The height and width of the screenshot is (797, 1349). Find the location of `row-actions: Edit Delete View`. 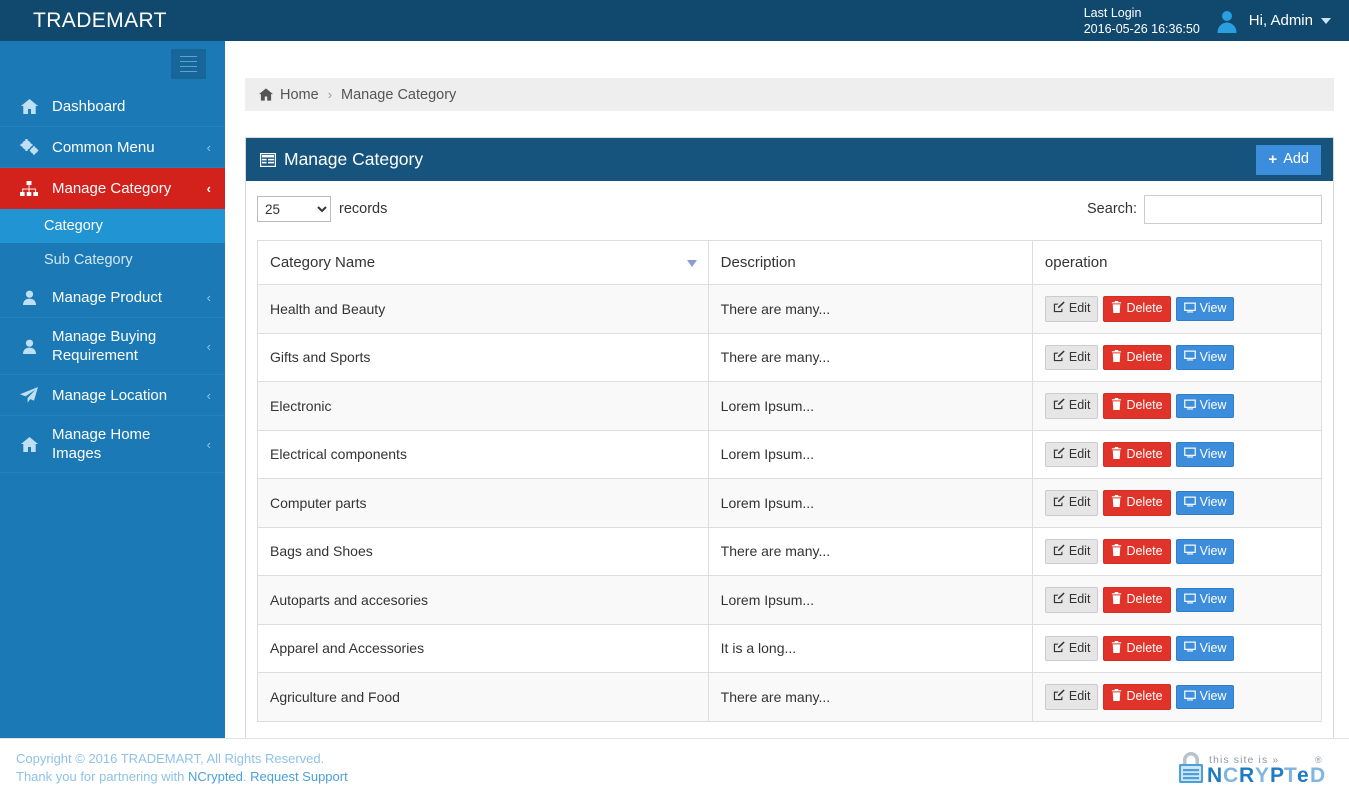

row-actions: Edit Delete View is located at coordinates (1176, 648).